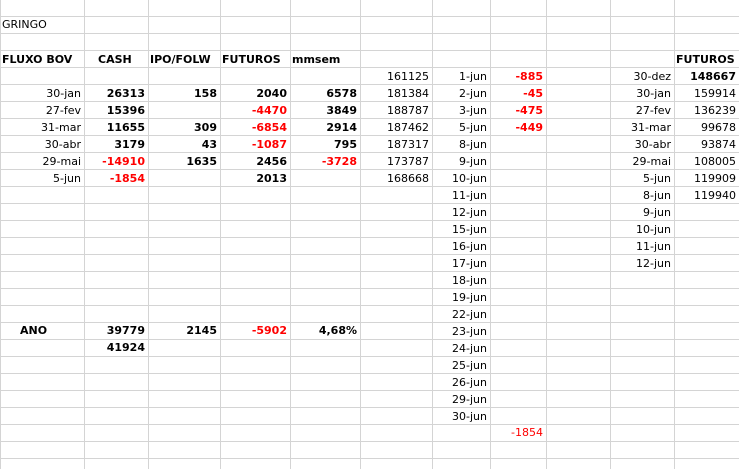 The height and width of the screenshot is (469, 739). I want to click on month-label: 27-fev, so click(42, 110).